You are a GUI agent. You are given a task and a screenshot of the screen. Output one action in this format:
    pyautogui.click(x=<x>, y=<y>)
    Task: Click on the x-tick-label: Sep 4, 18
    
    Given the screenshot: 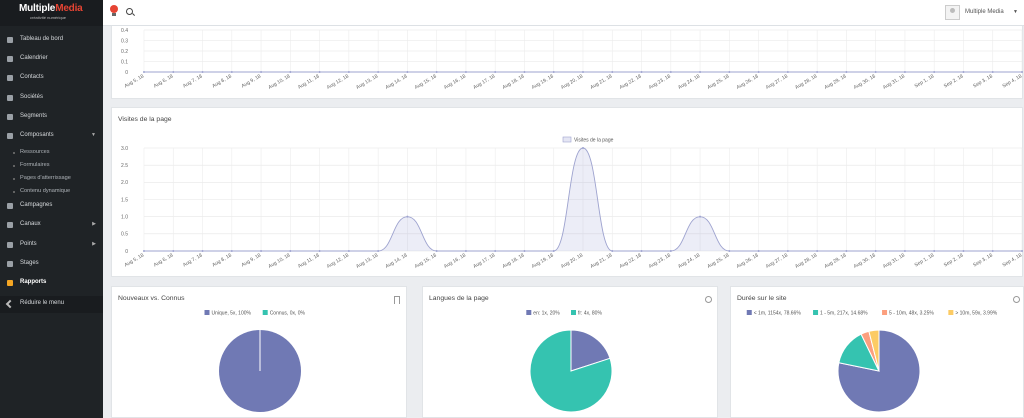 What is the action you would take?
    pyautogui.click(x=1012, y=260)
    